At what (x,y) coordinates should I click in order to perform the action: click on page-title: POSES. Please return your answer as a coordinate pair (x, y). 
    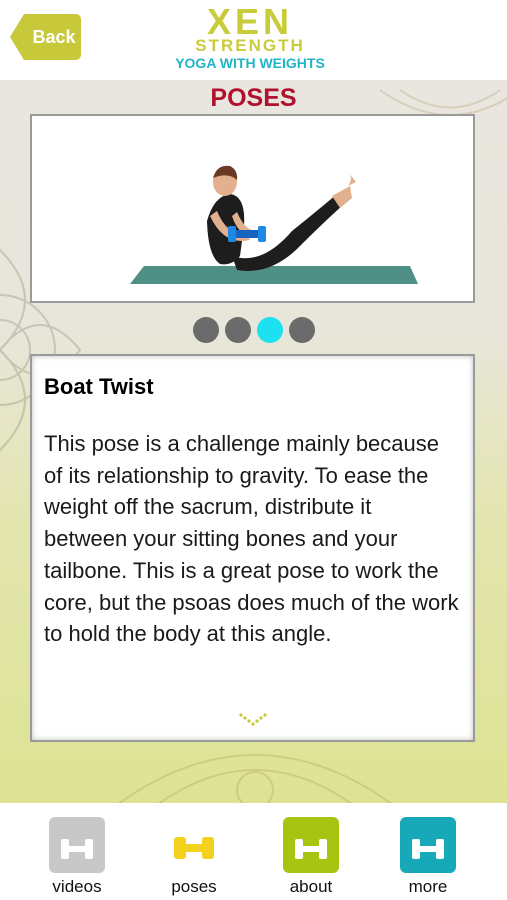
    Looking at the image, I should click on (253, 98).